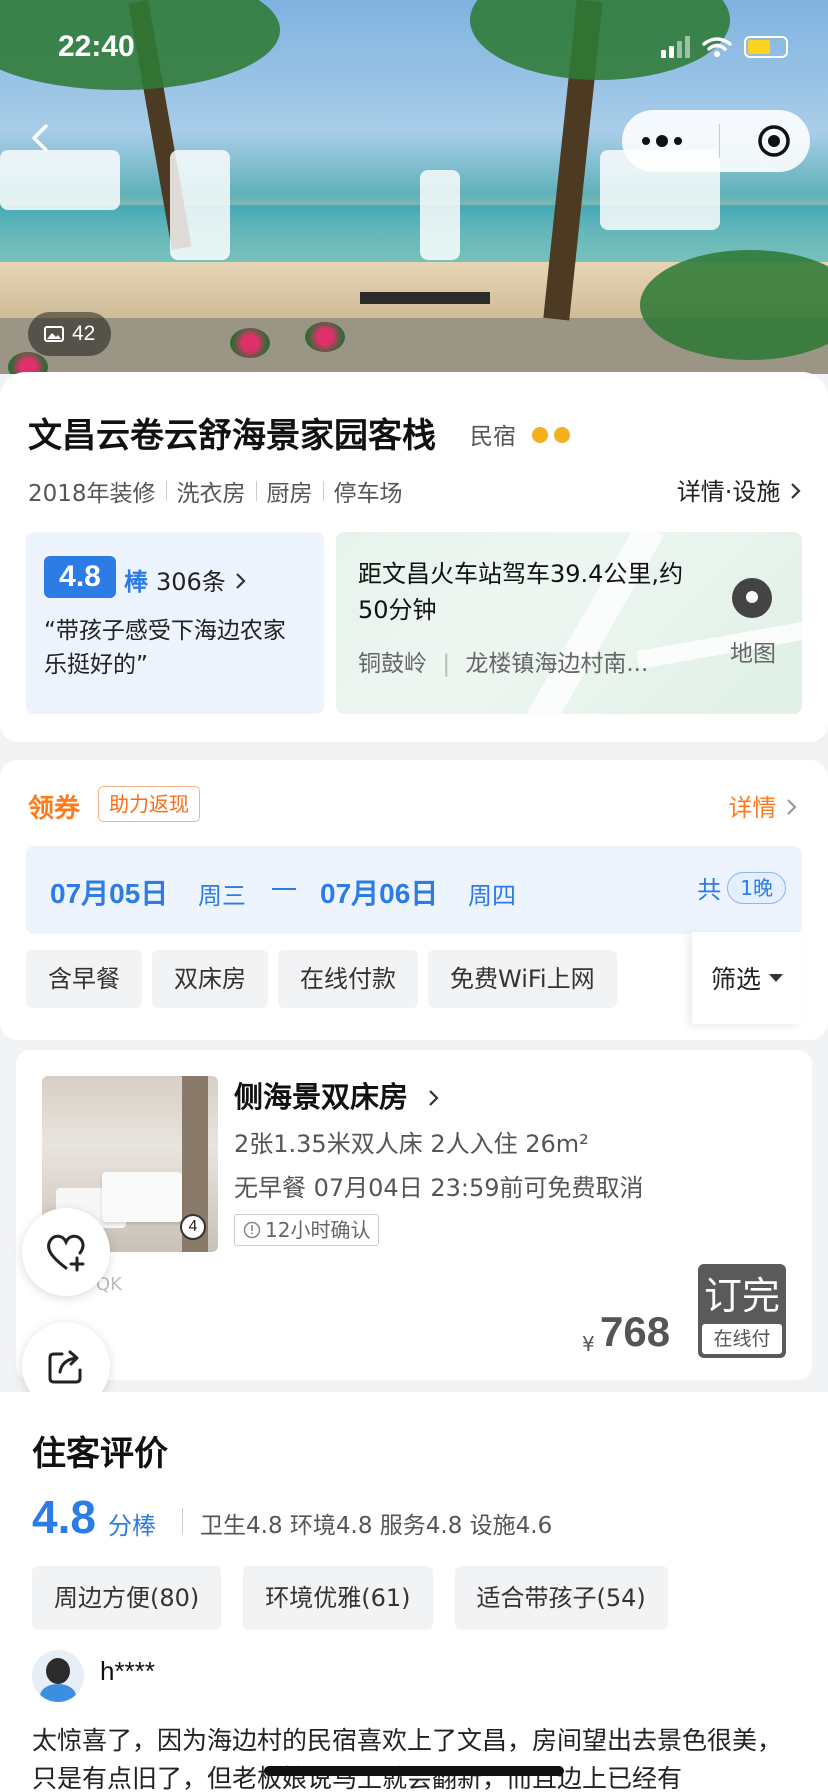  Describe the element at coordinates (766, 47) in the screenshot. I see `battery-icon` at that location.